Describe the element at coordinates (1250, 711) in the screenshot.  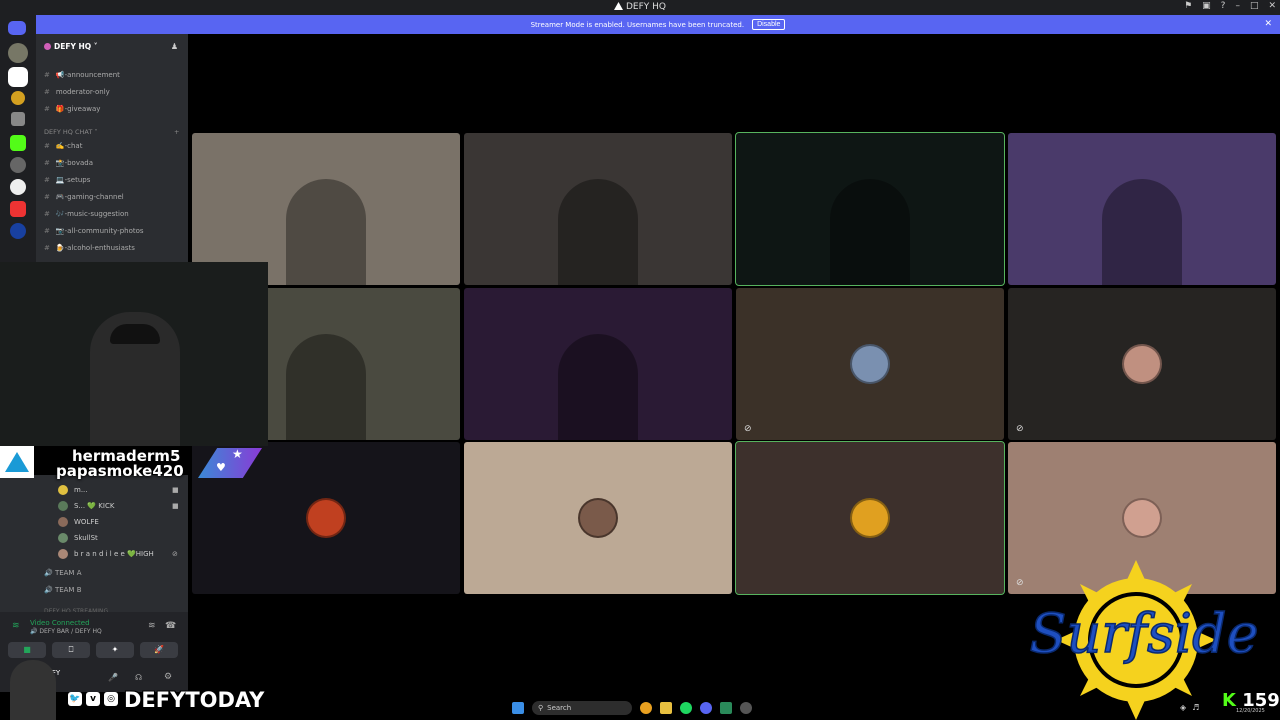
I see `system-clock: 12/20/2025` at that location.